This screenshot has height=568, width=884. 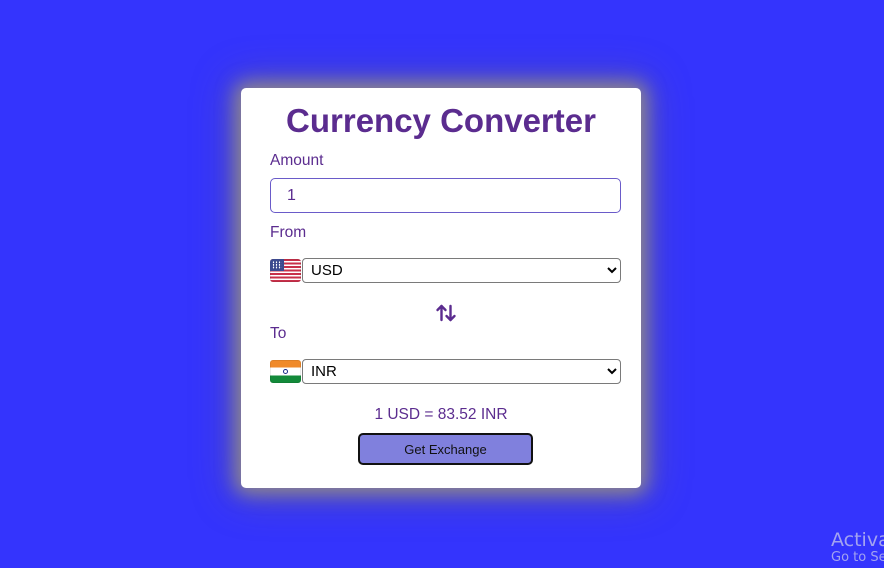 What do you see at coordinates (857, 540) in the screenshot?
I see `watermark-line-1: Activa` at bounding box center [857, 540].